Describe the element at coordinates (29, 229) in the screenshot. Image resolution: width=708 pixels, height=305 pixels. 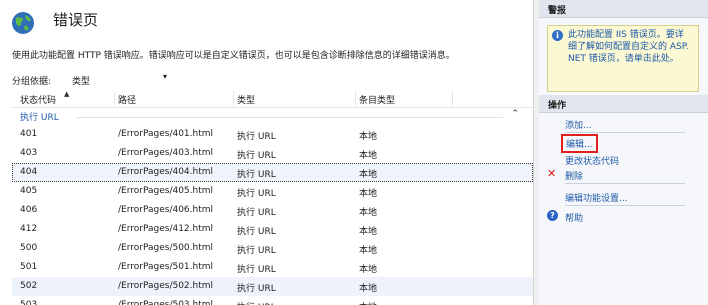
I see `cell-status-code: 412` at that location.